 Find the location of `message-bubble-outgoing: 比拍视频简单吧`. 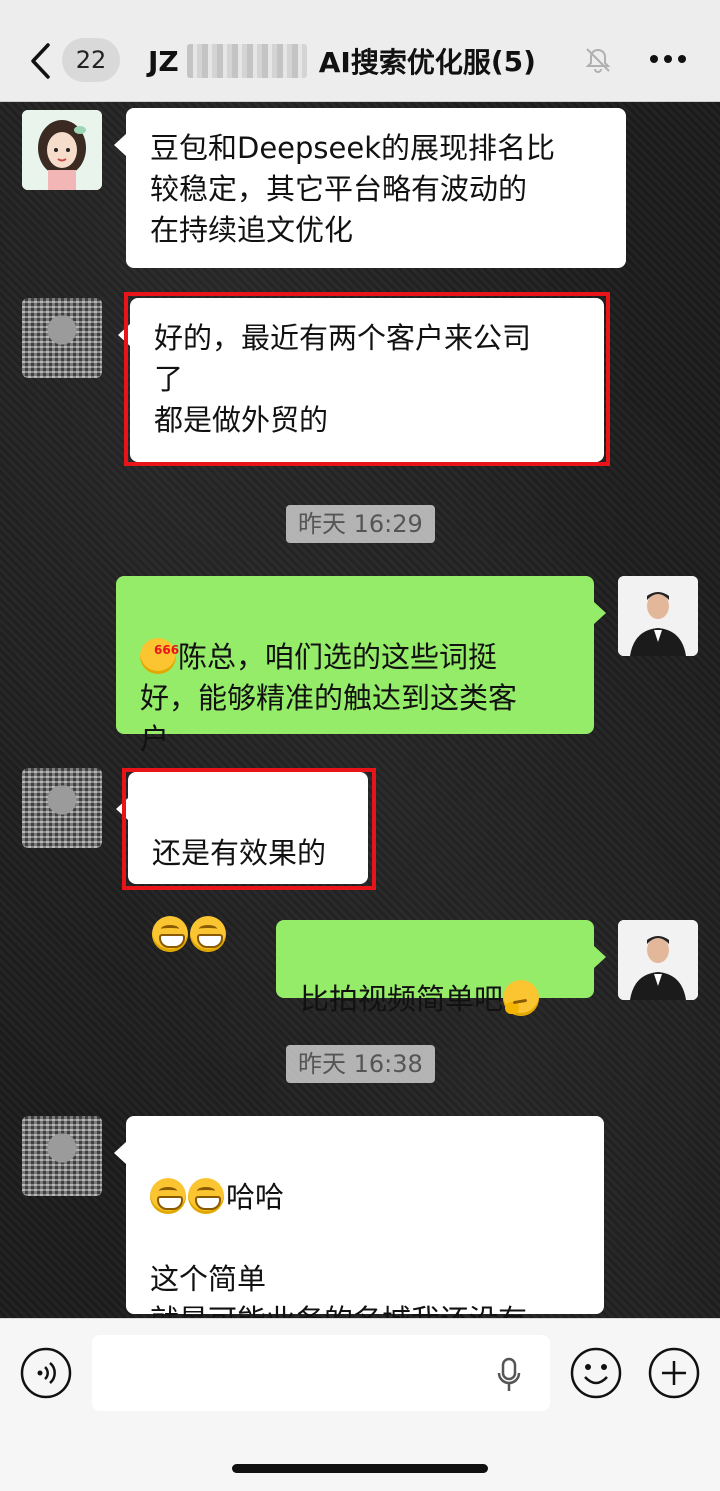

message-bubble-outgoing: 比拍视频简单吧 is located at coordinates (441, 968).